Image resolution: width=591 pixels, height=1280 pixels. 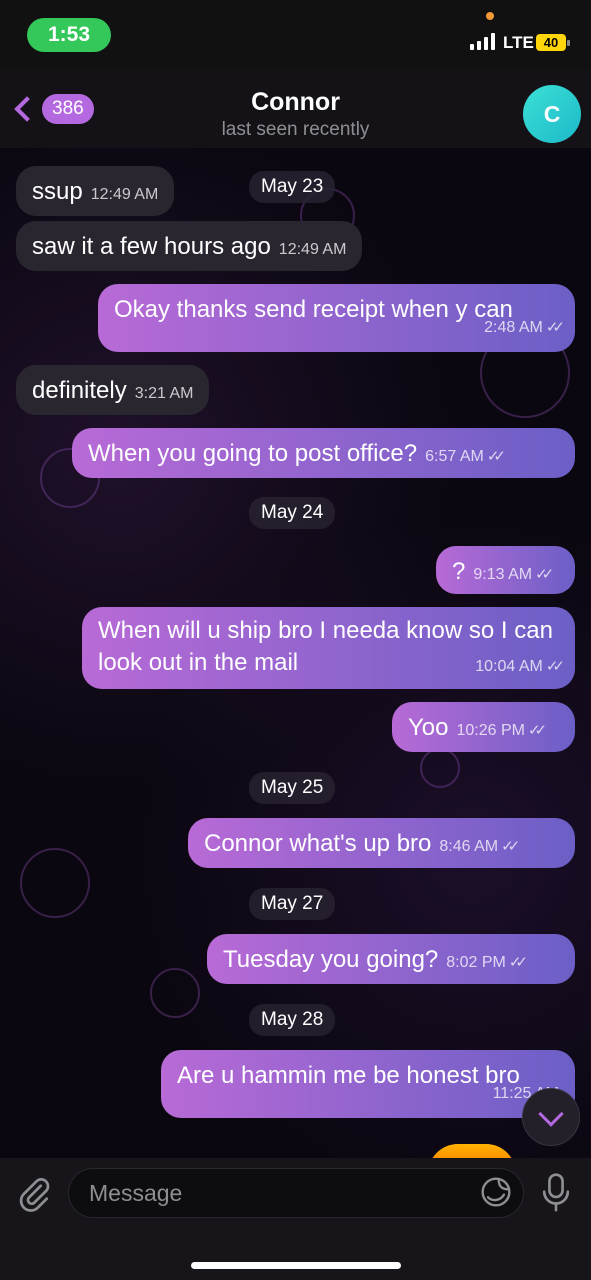 I want to click on message-time: 6:57 AM, so click(x=454, y=456).